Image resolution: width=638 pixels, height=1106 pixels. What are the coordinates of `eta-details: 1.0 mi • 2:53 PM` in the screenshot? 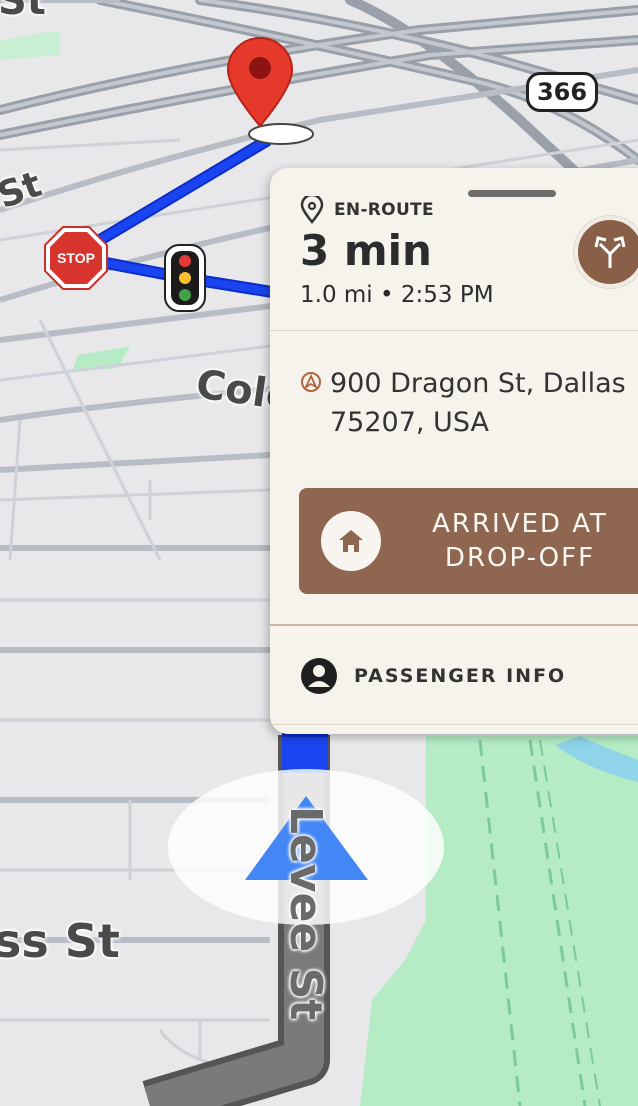 It's located at (397, 295).